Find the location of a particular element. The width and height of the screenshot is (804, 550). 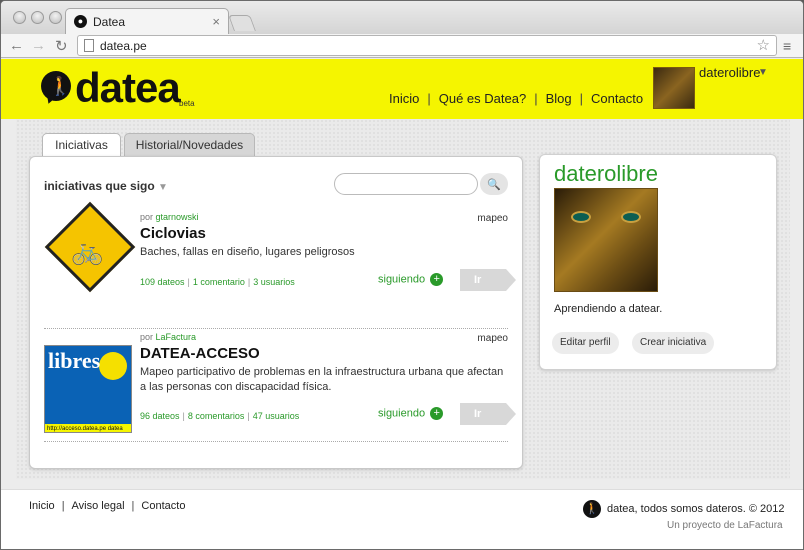

tab-title: Datea is located at coordinates (109, 22).